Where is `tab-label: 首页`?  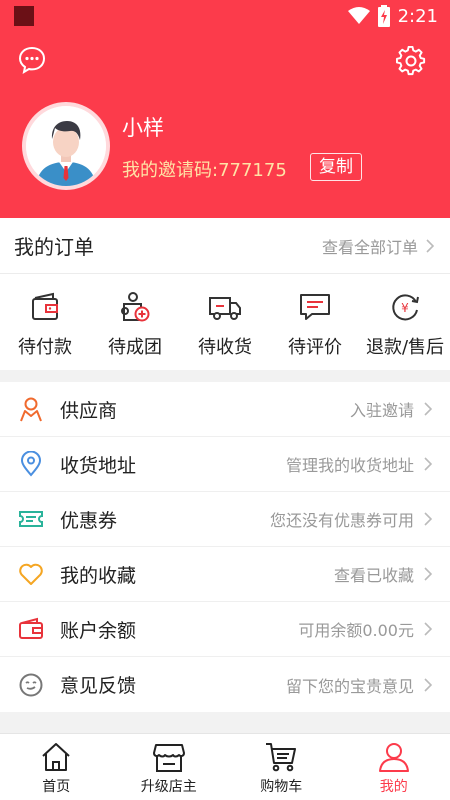
tab-label: 首页 is located at coordinates (56, 787).